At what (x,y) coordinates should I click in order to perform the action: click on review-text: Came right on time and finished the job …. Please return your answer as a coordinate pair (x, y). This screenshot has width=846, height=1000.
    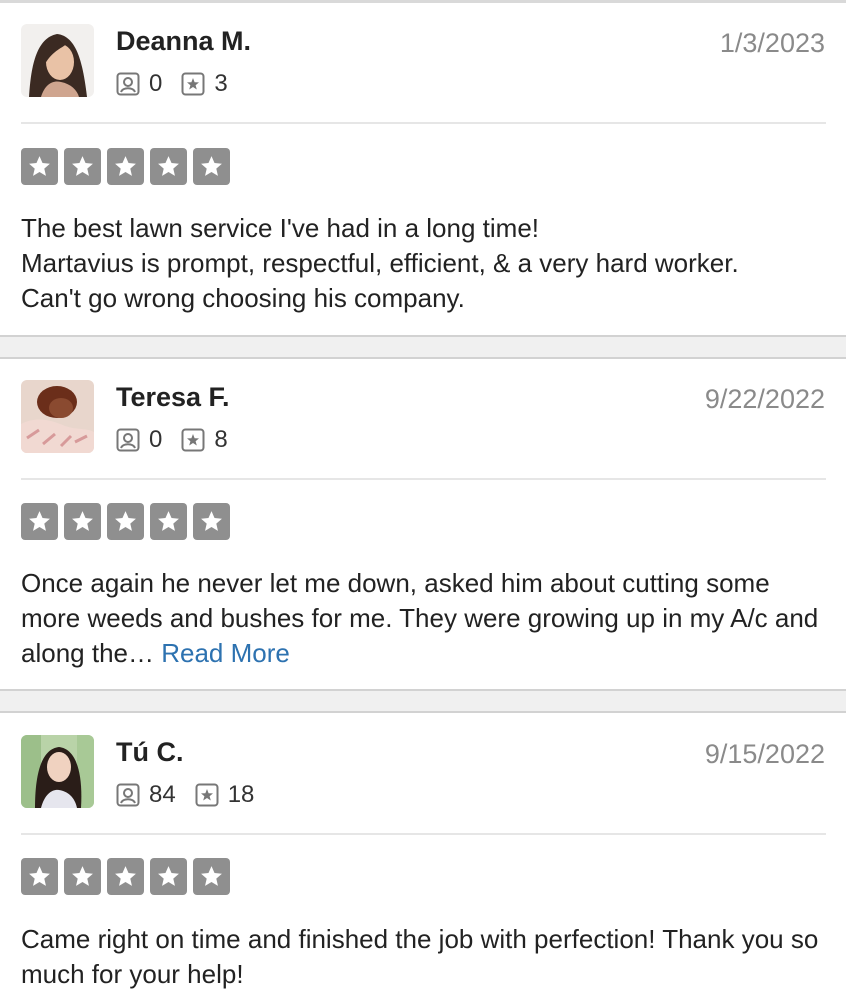
    Looking at the image, I should click on (426, 957).